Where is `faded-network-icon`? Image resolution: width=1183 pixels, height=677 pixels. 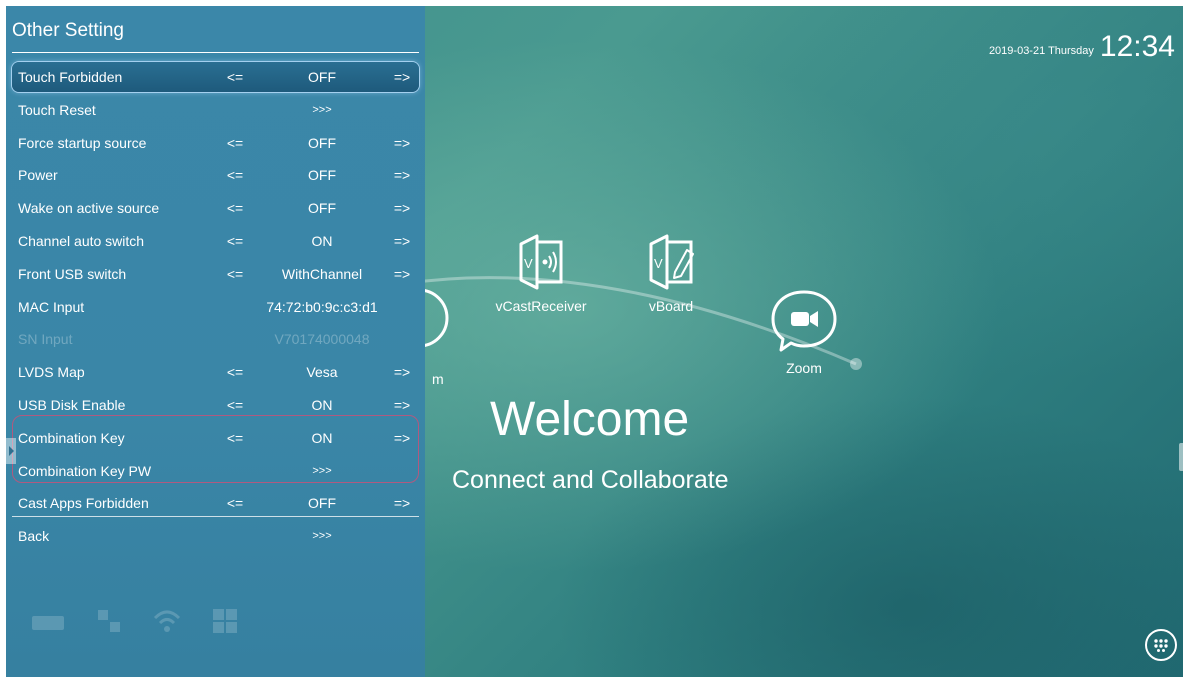 faded-network-icon is located at coordinates (109, 621).